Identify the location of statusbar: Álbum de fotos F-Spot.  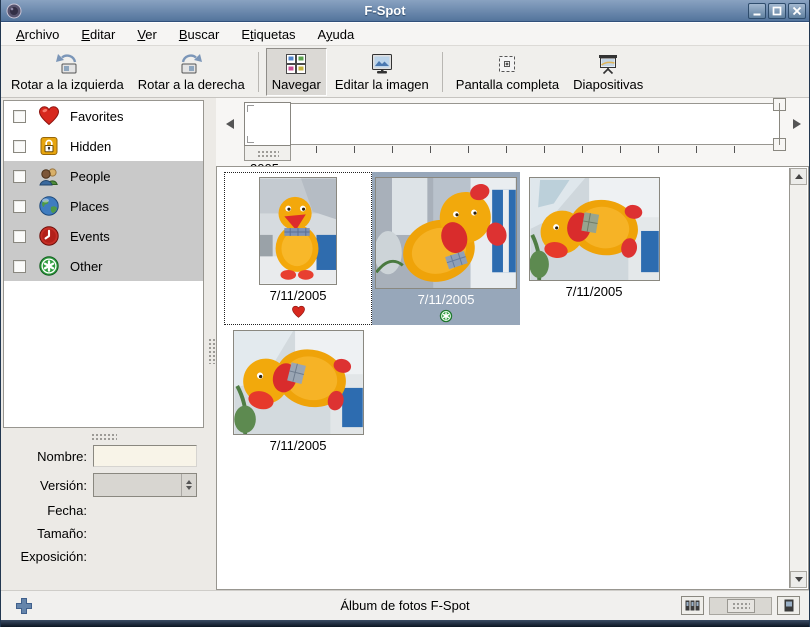
(405, 605).